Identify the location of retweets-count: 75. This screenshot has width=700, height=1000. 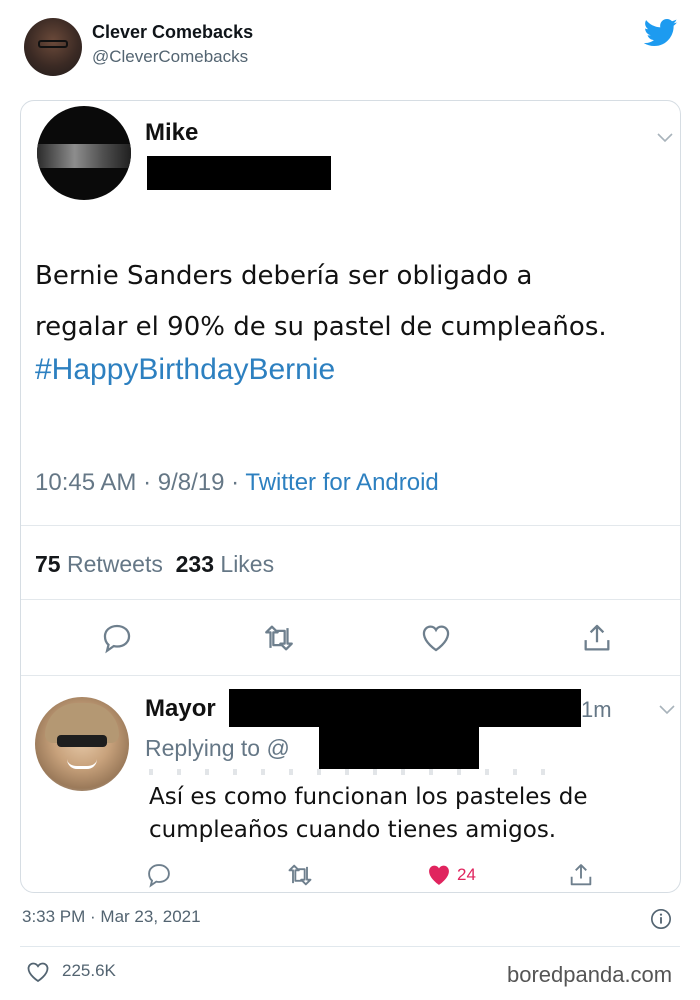
(48, 564).